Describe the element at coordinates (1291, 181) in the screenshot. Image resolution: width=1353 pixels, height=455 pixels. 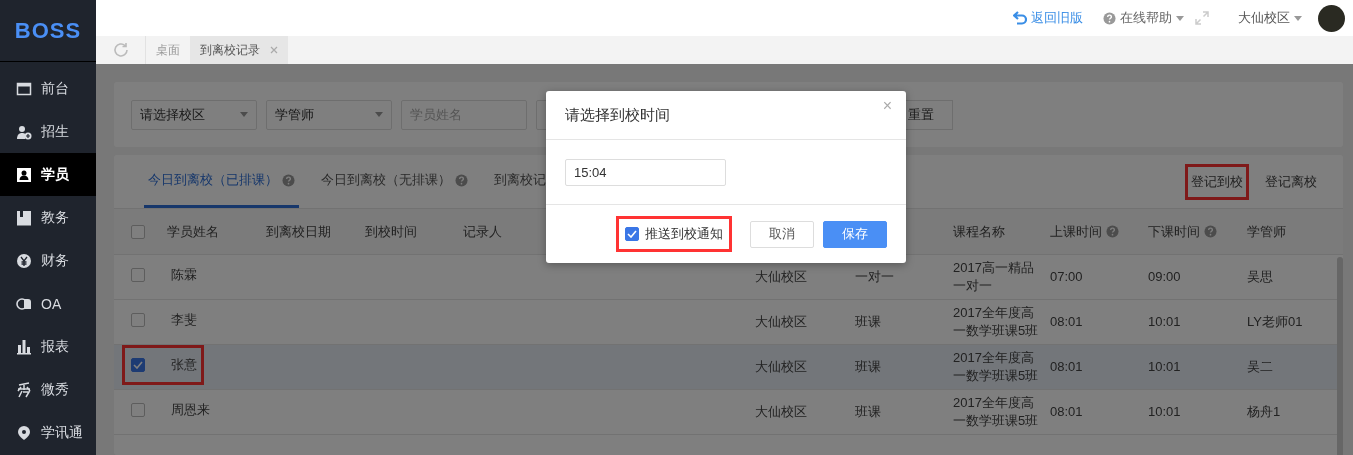
I see `action-button: 登记离校` at that location.